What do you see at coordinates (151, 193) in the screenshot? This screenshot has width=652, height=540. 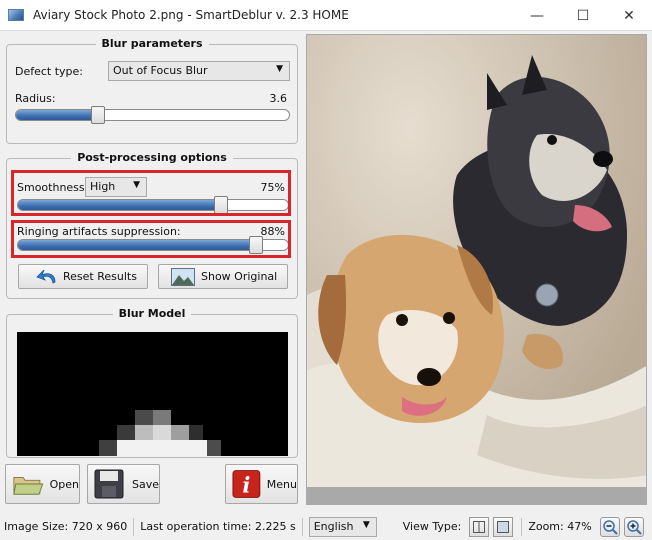 I see `smoothness-highlight` at bounding box center [151, 193].